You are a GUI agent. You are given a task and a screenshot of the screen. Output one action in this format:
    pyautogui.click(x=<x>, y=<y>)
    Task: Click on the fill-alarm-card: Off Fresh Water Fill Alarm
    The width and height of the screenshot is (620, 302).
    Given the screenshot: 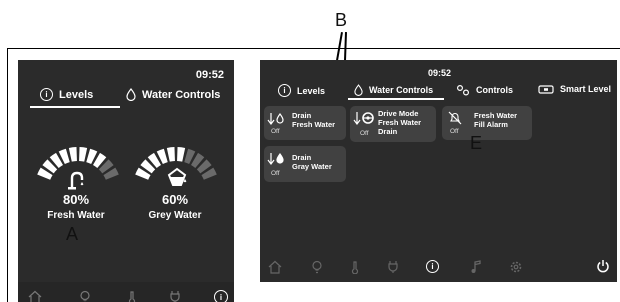 What is the action you would take?
    pyautogui.click(x=487, y=123)
    